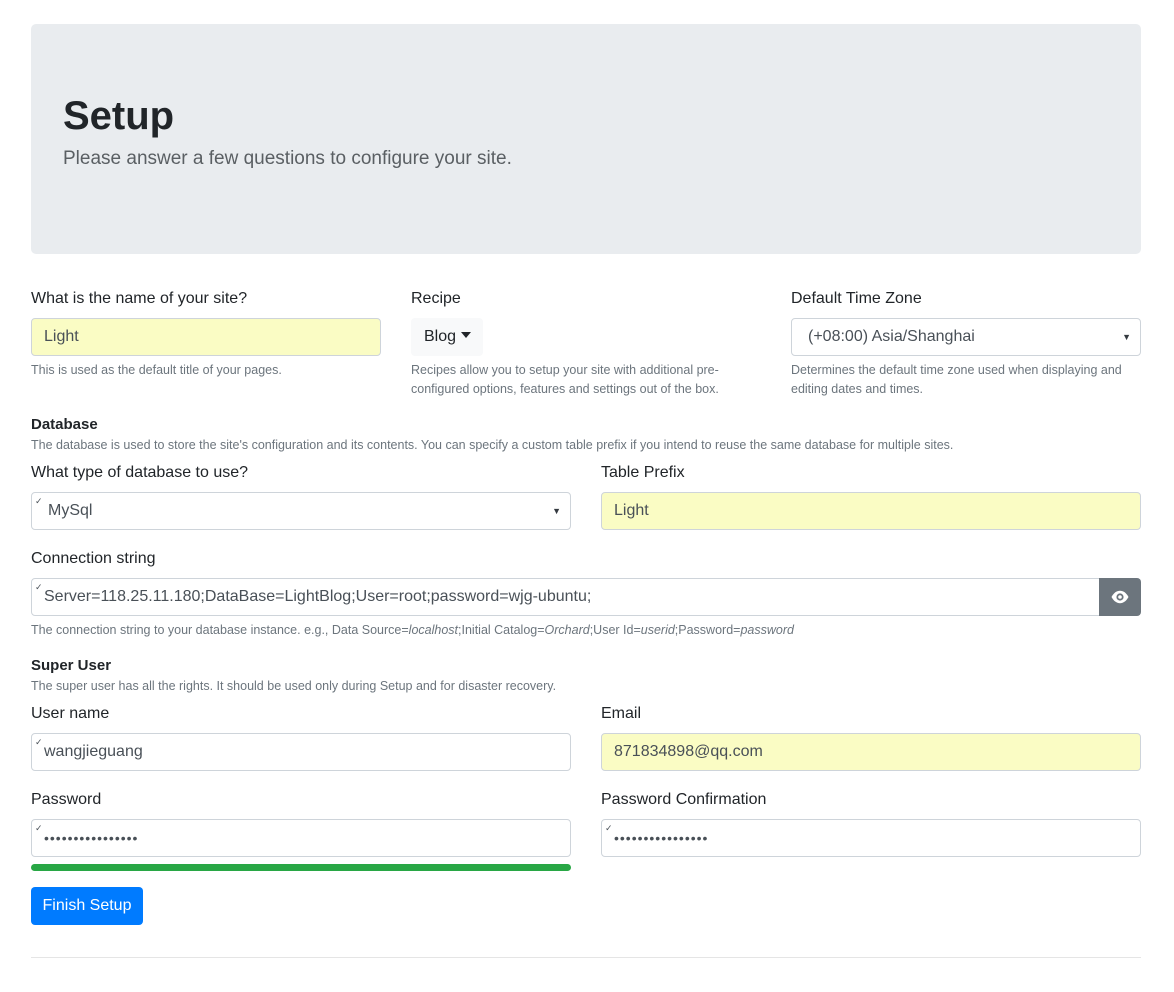 The width and height of the screenshot is (1174, 992). I want to click on conn-help-text: ;User Id=, so click(615, 630).